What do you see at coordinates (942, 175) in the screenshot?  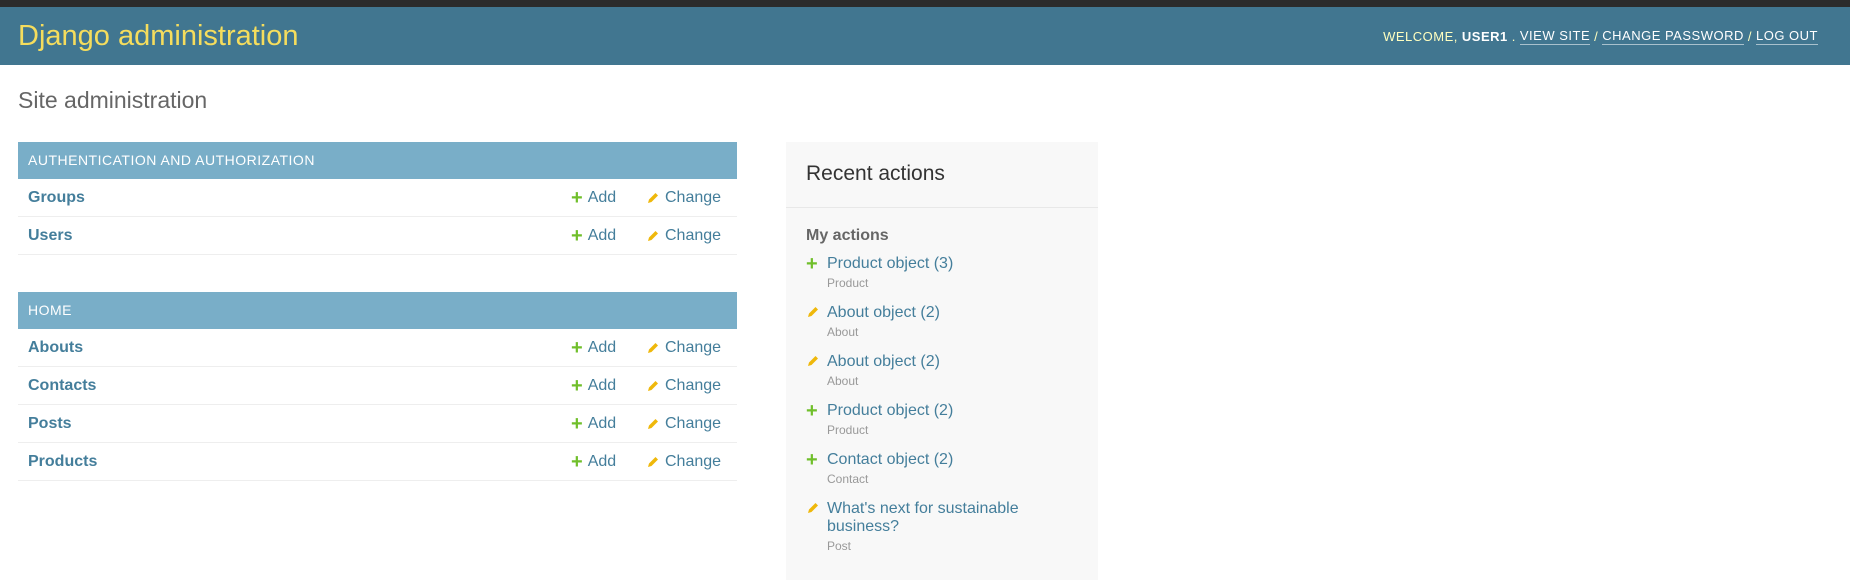 I see `recent-actions-title: Recent actions` at bounding box center [942, 175].